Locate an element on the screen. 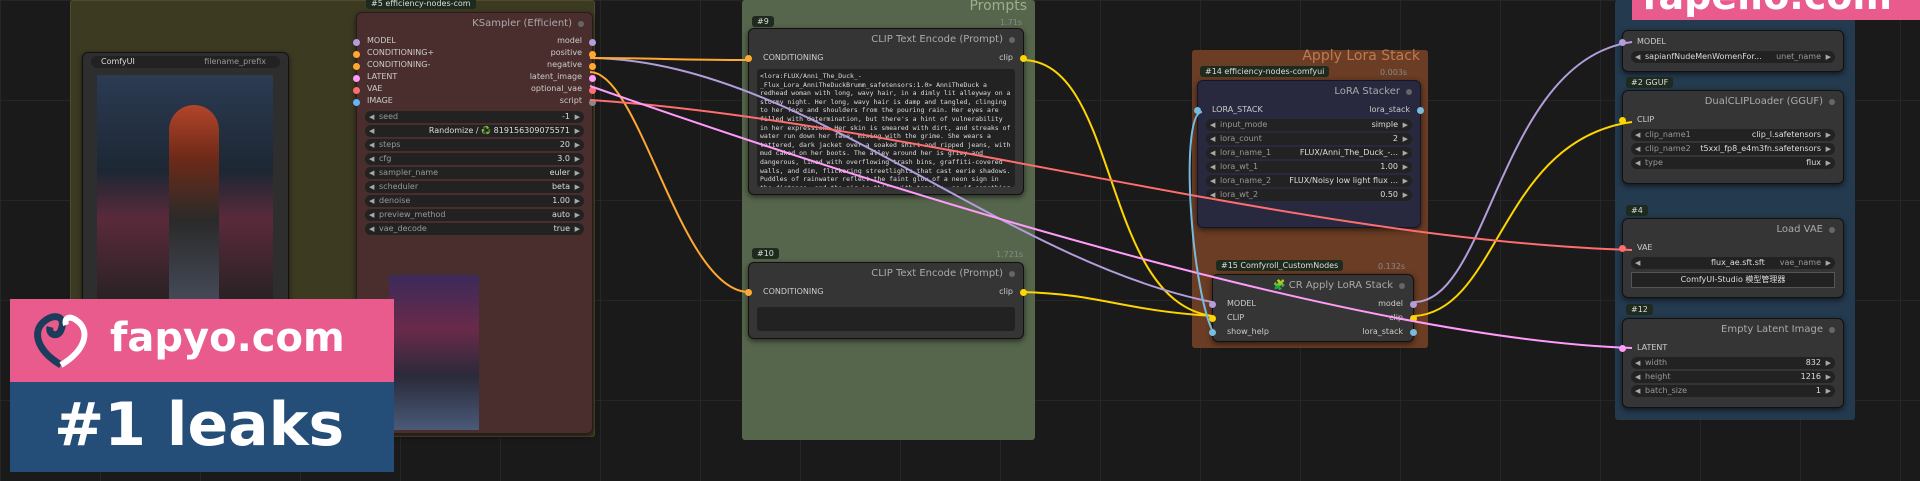 This screenshot has height=481, width=1920. filename-prefix-widget: filename_prefix ComfyUI is located at coordinates (185, 62).